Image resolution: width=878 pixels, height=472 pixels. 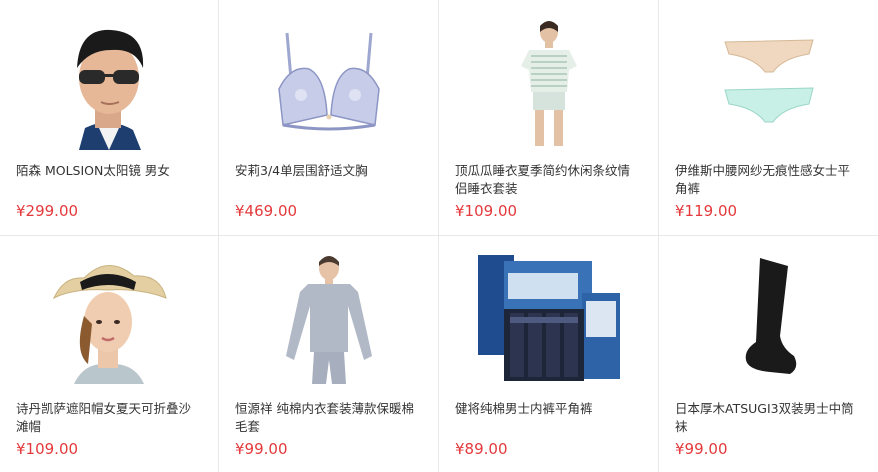 What do you see at coordinates (109, 84) in the screenshot?
I see `product-image-sunglasses` at bounding box center [109, 84].